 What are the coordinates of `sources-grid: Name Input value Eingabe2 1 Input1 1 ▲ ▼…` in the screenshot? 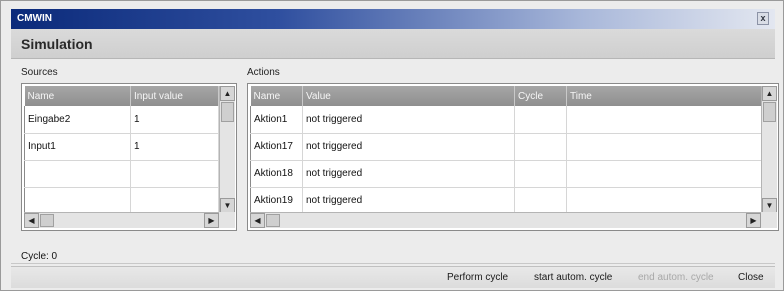 It's located at (129, 157).